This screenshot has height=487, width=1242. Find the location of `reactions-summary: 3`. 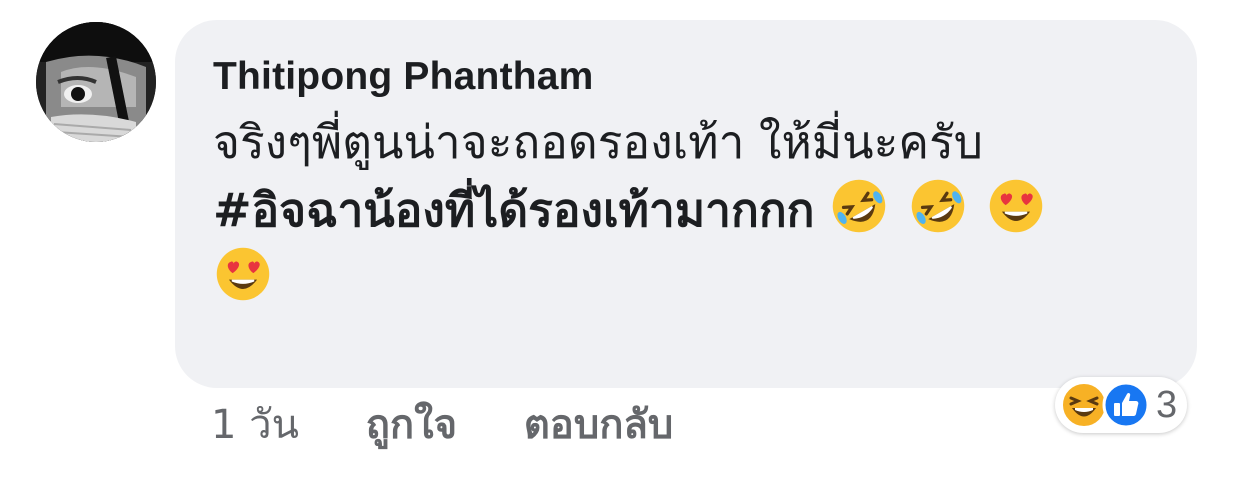

reactions-summary: 3 is located at coordinates (1121, 405).